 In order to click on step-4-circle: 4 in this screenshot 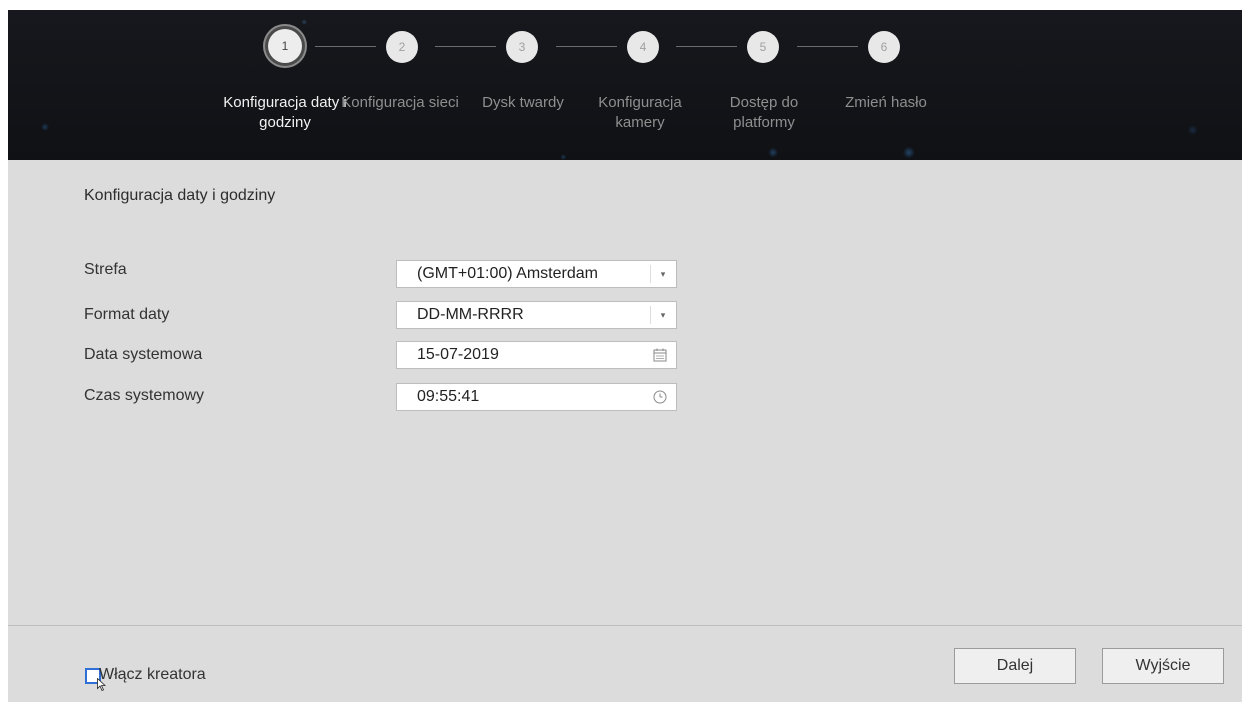, I will do `click(643, 47)`.